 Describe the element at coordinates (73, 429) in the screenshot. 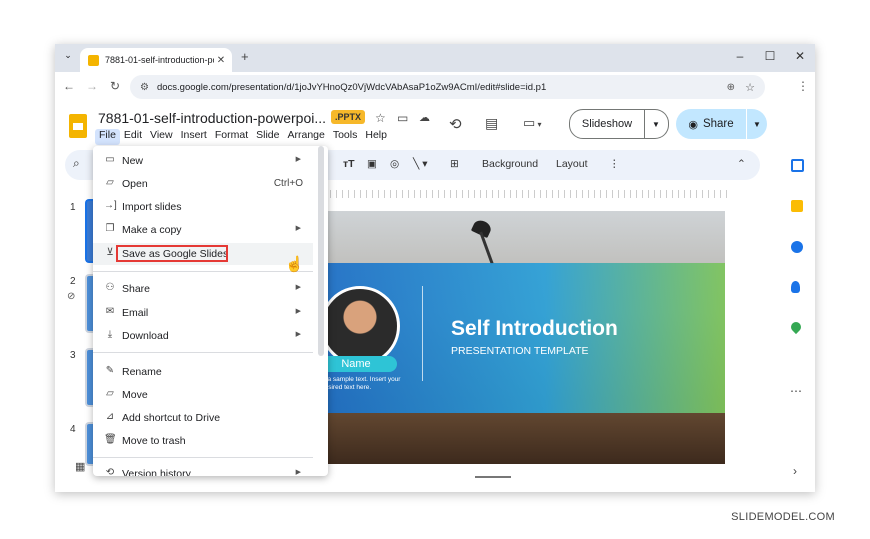

I see `slide-number-4: 4` at that location.